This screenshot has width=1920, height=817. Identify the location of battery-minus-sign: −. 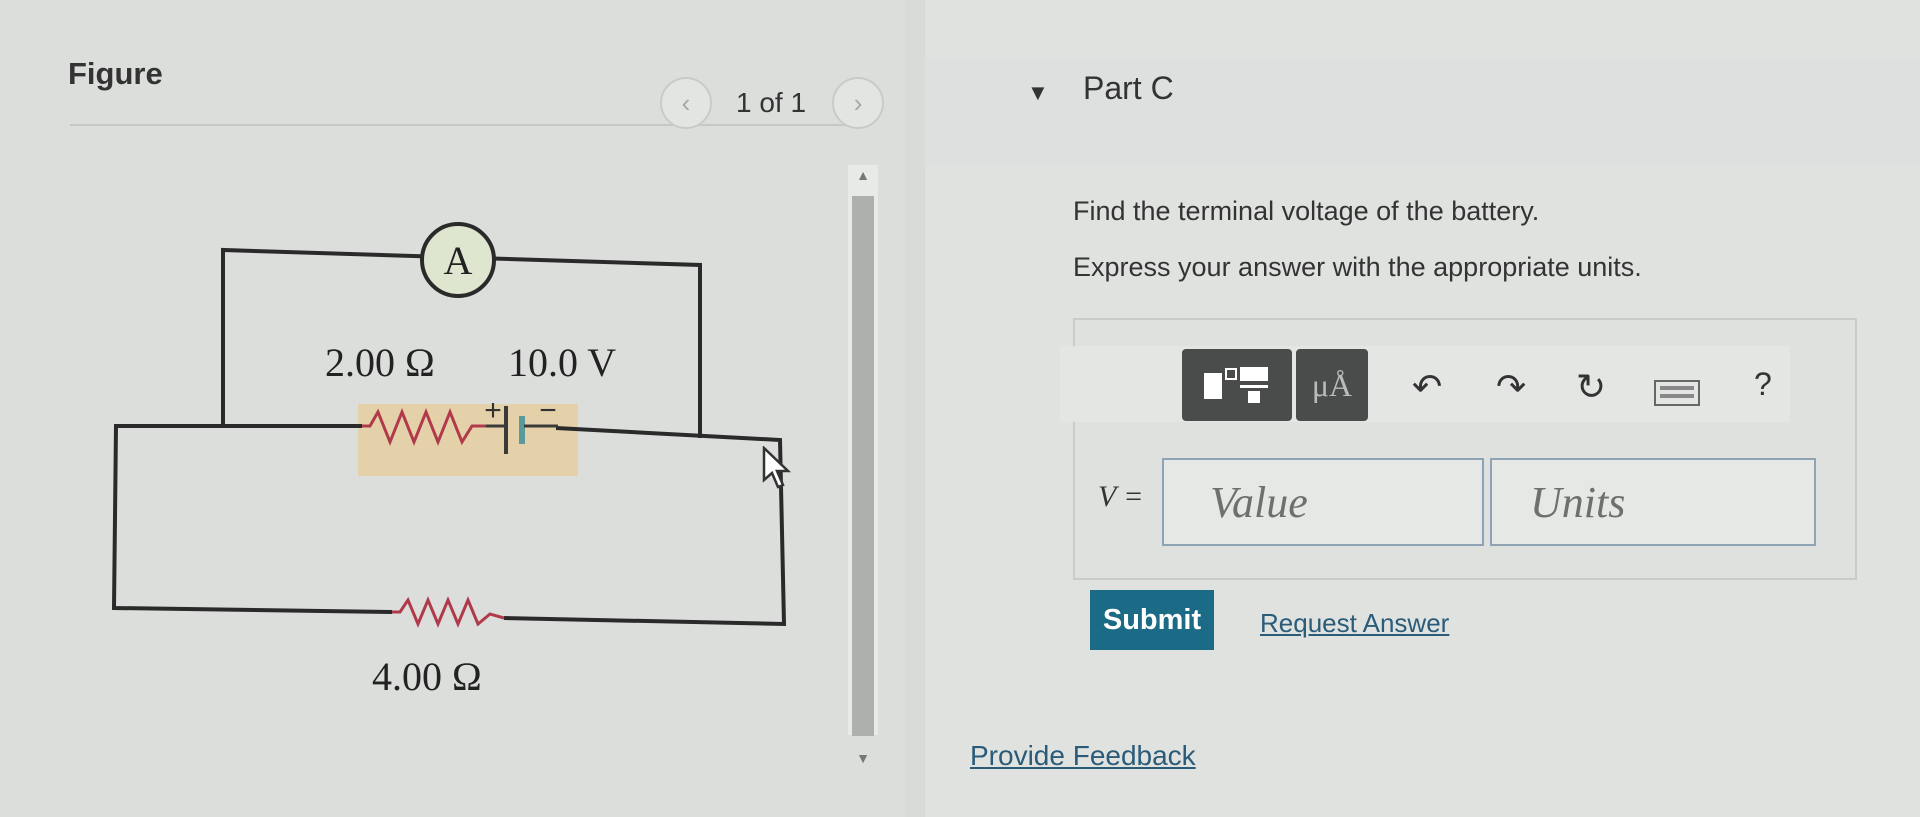
(548, 410).